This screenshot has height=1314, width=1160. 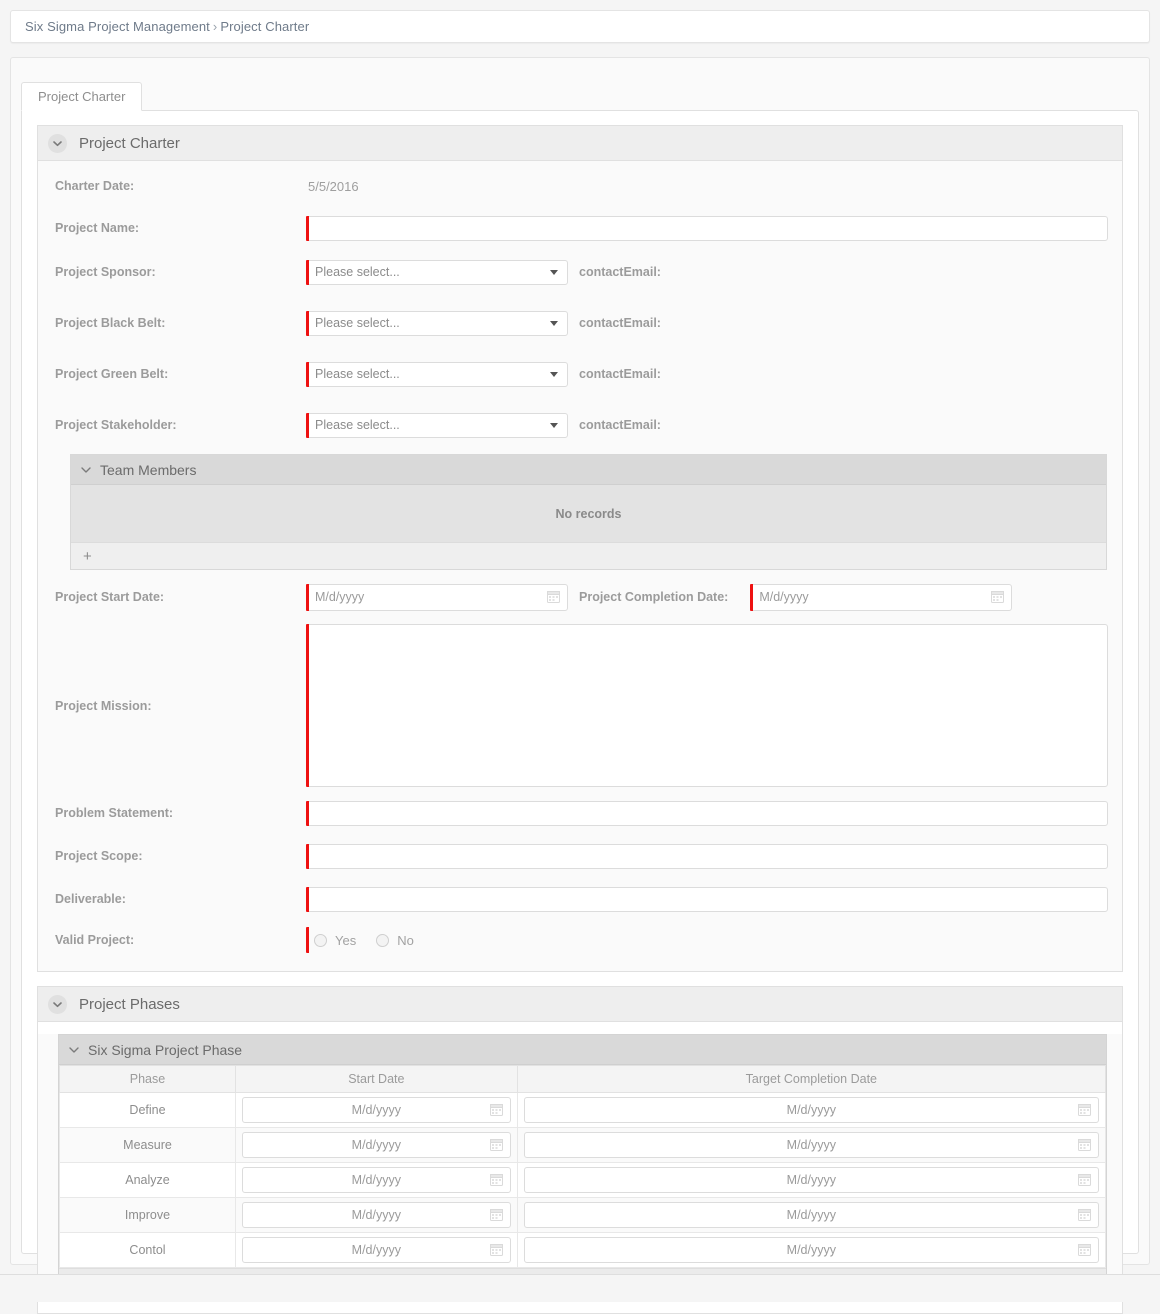 What do you see at coordinates (116, 425) in the screenshot?
I see `label-project-stakeholder: Project Stakeholder:` at bounding box center [116, 425].